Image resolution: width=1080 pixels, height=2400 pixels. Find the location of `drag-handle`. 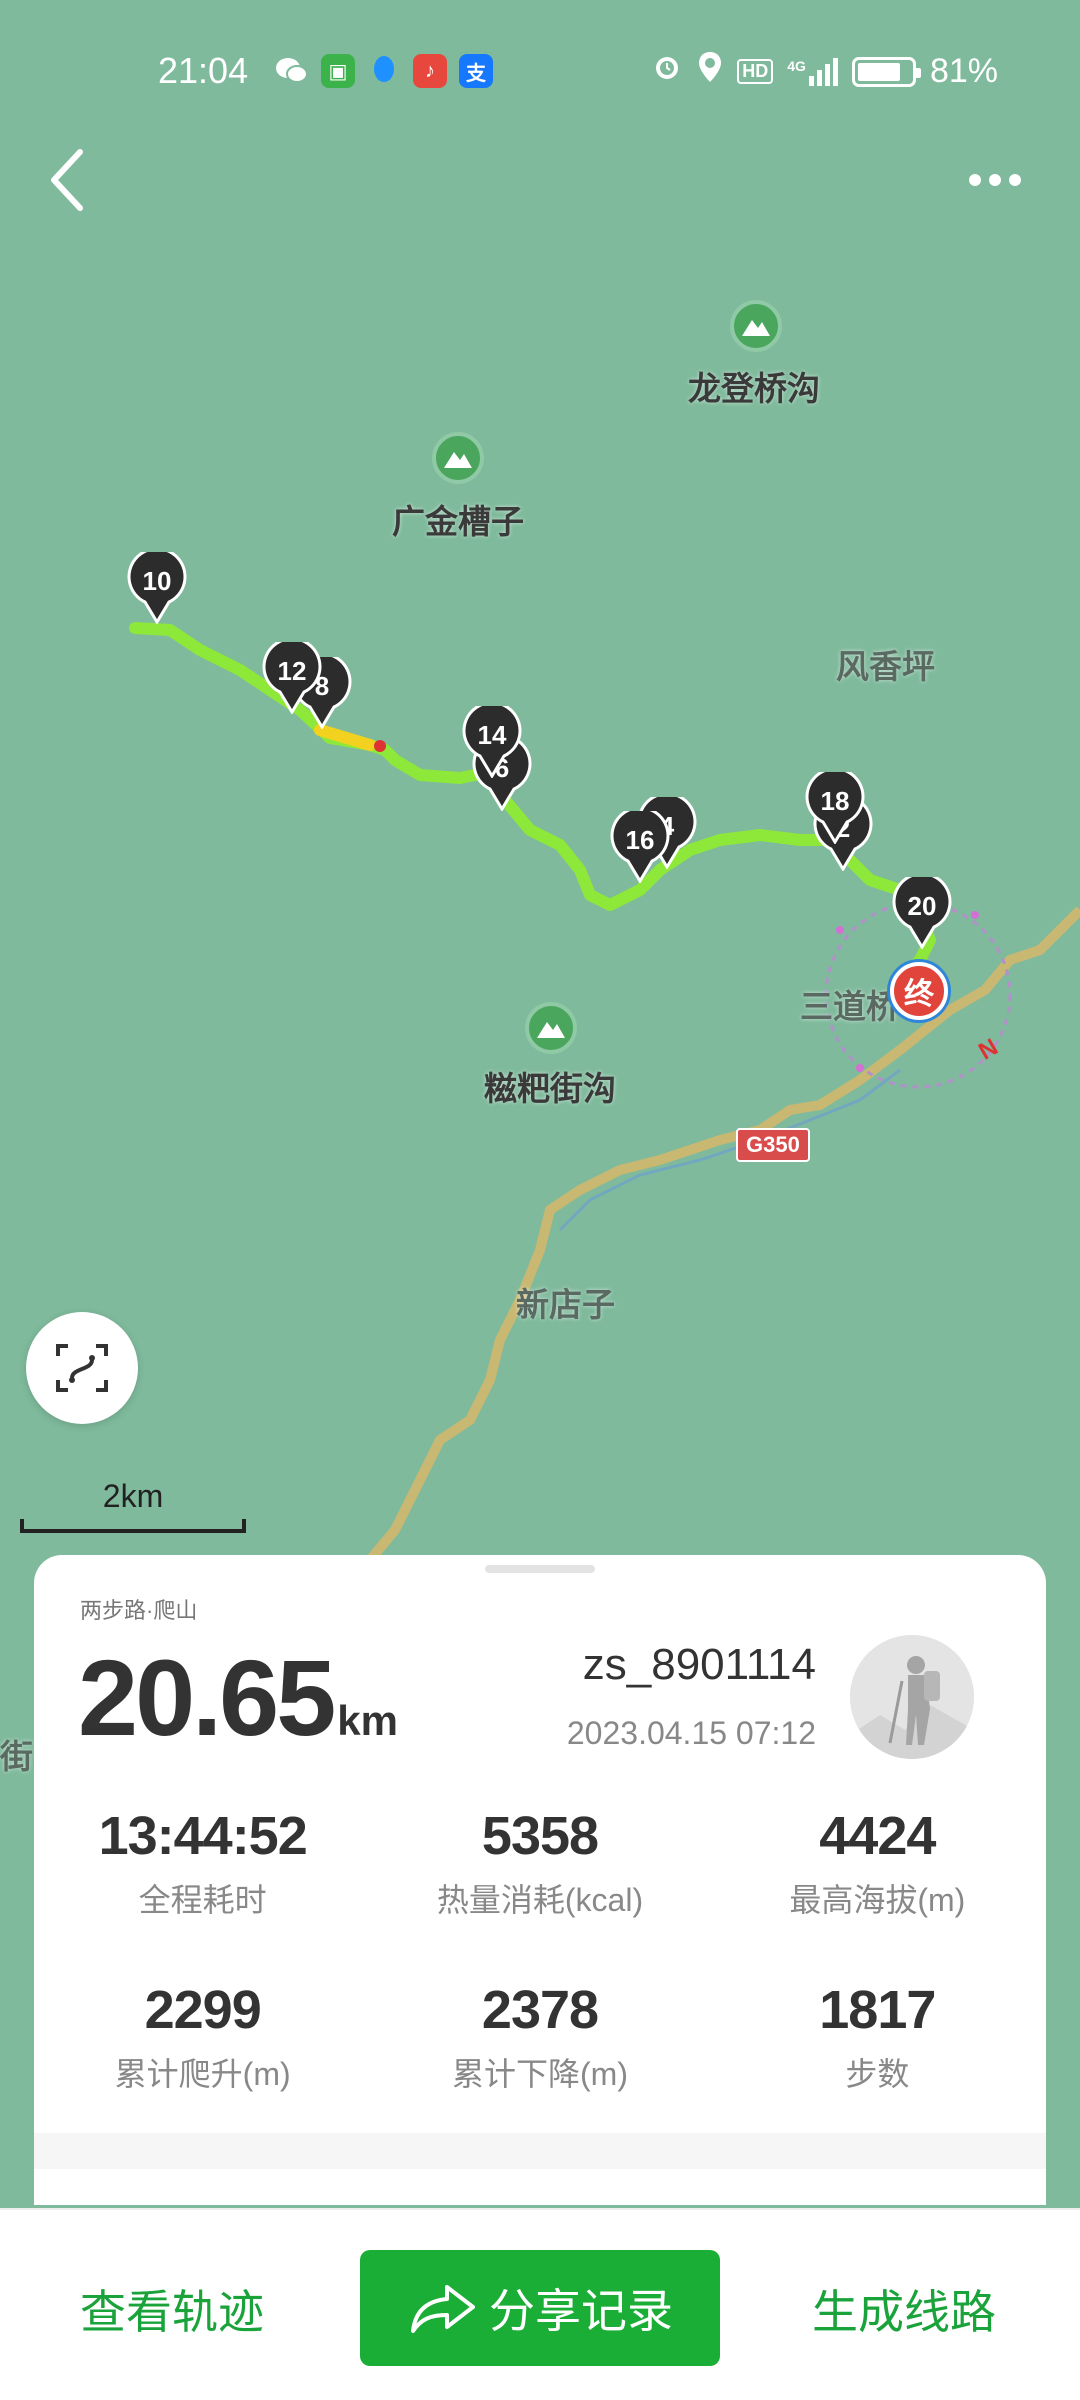

drag-handle is located at coordinates (540, 1569).